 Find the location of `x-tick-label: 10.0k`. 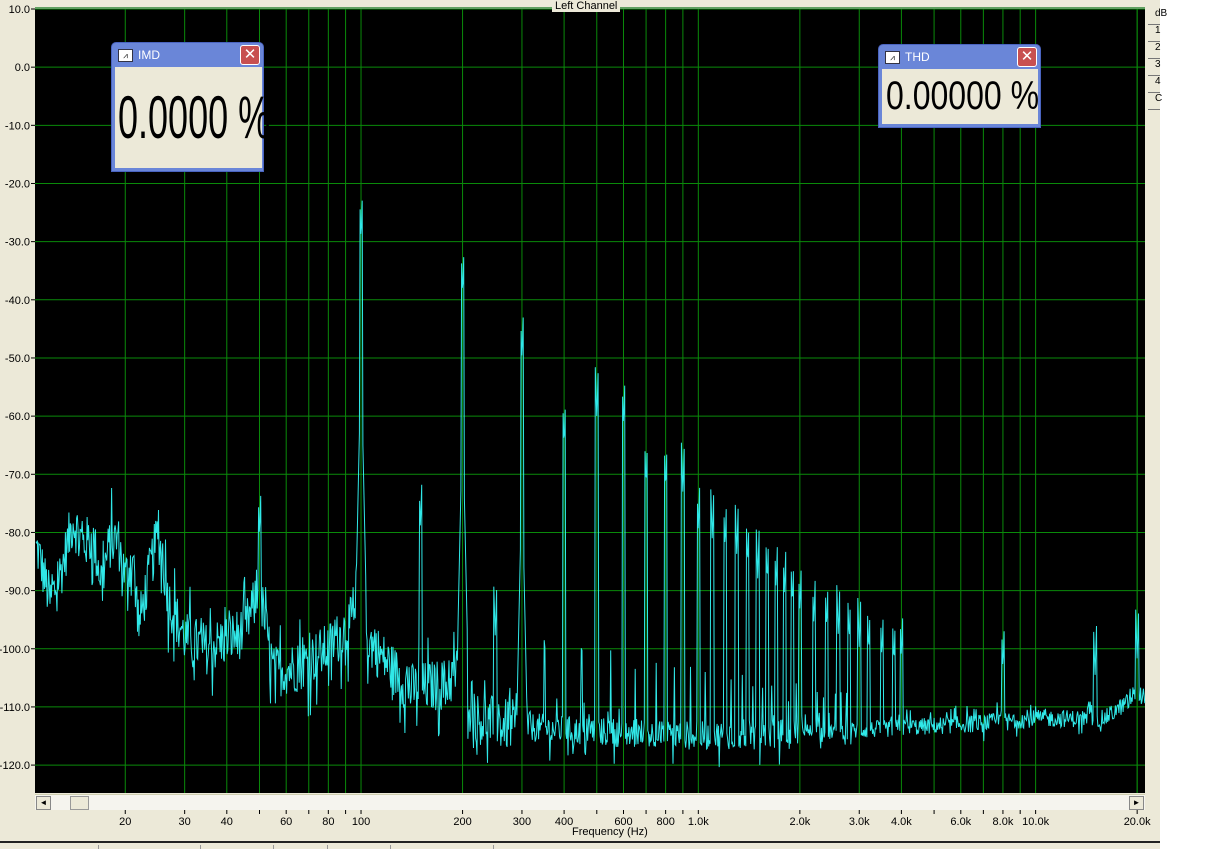

x-tick-label: 10.0k is located at coordinates (1035, 822).